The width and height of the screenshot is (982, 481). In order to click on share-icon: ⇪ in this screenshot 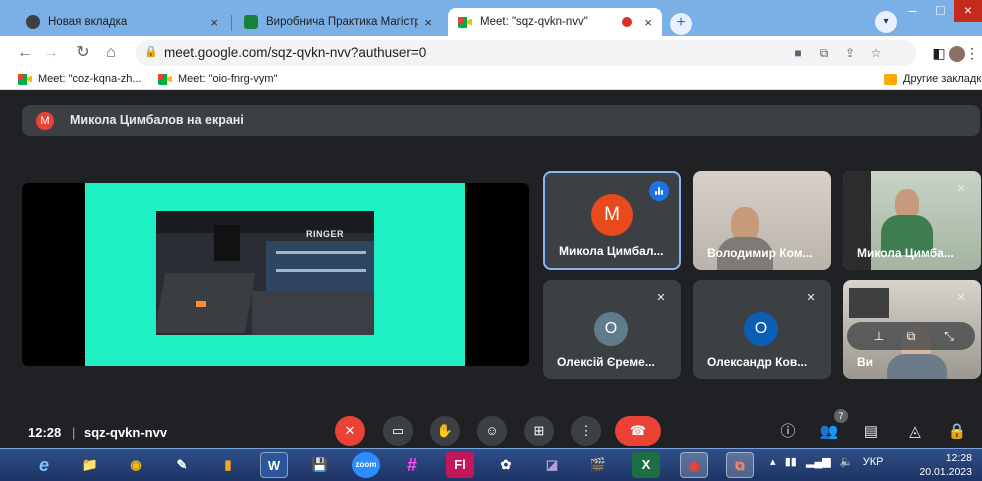, I will do `click(850, 53)`.